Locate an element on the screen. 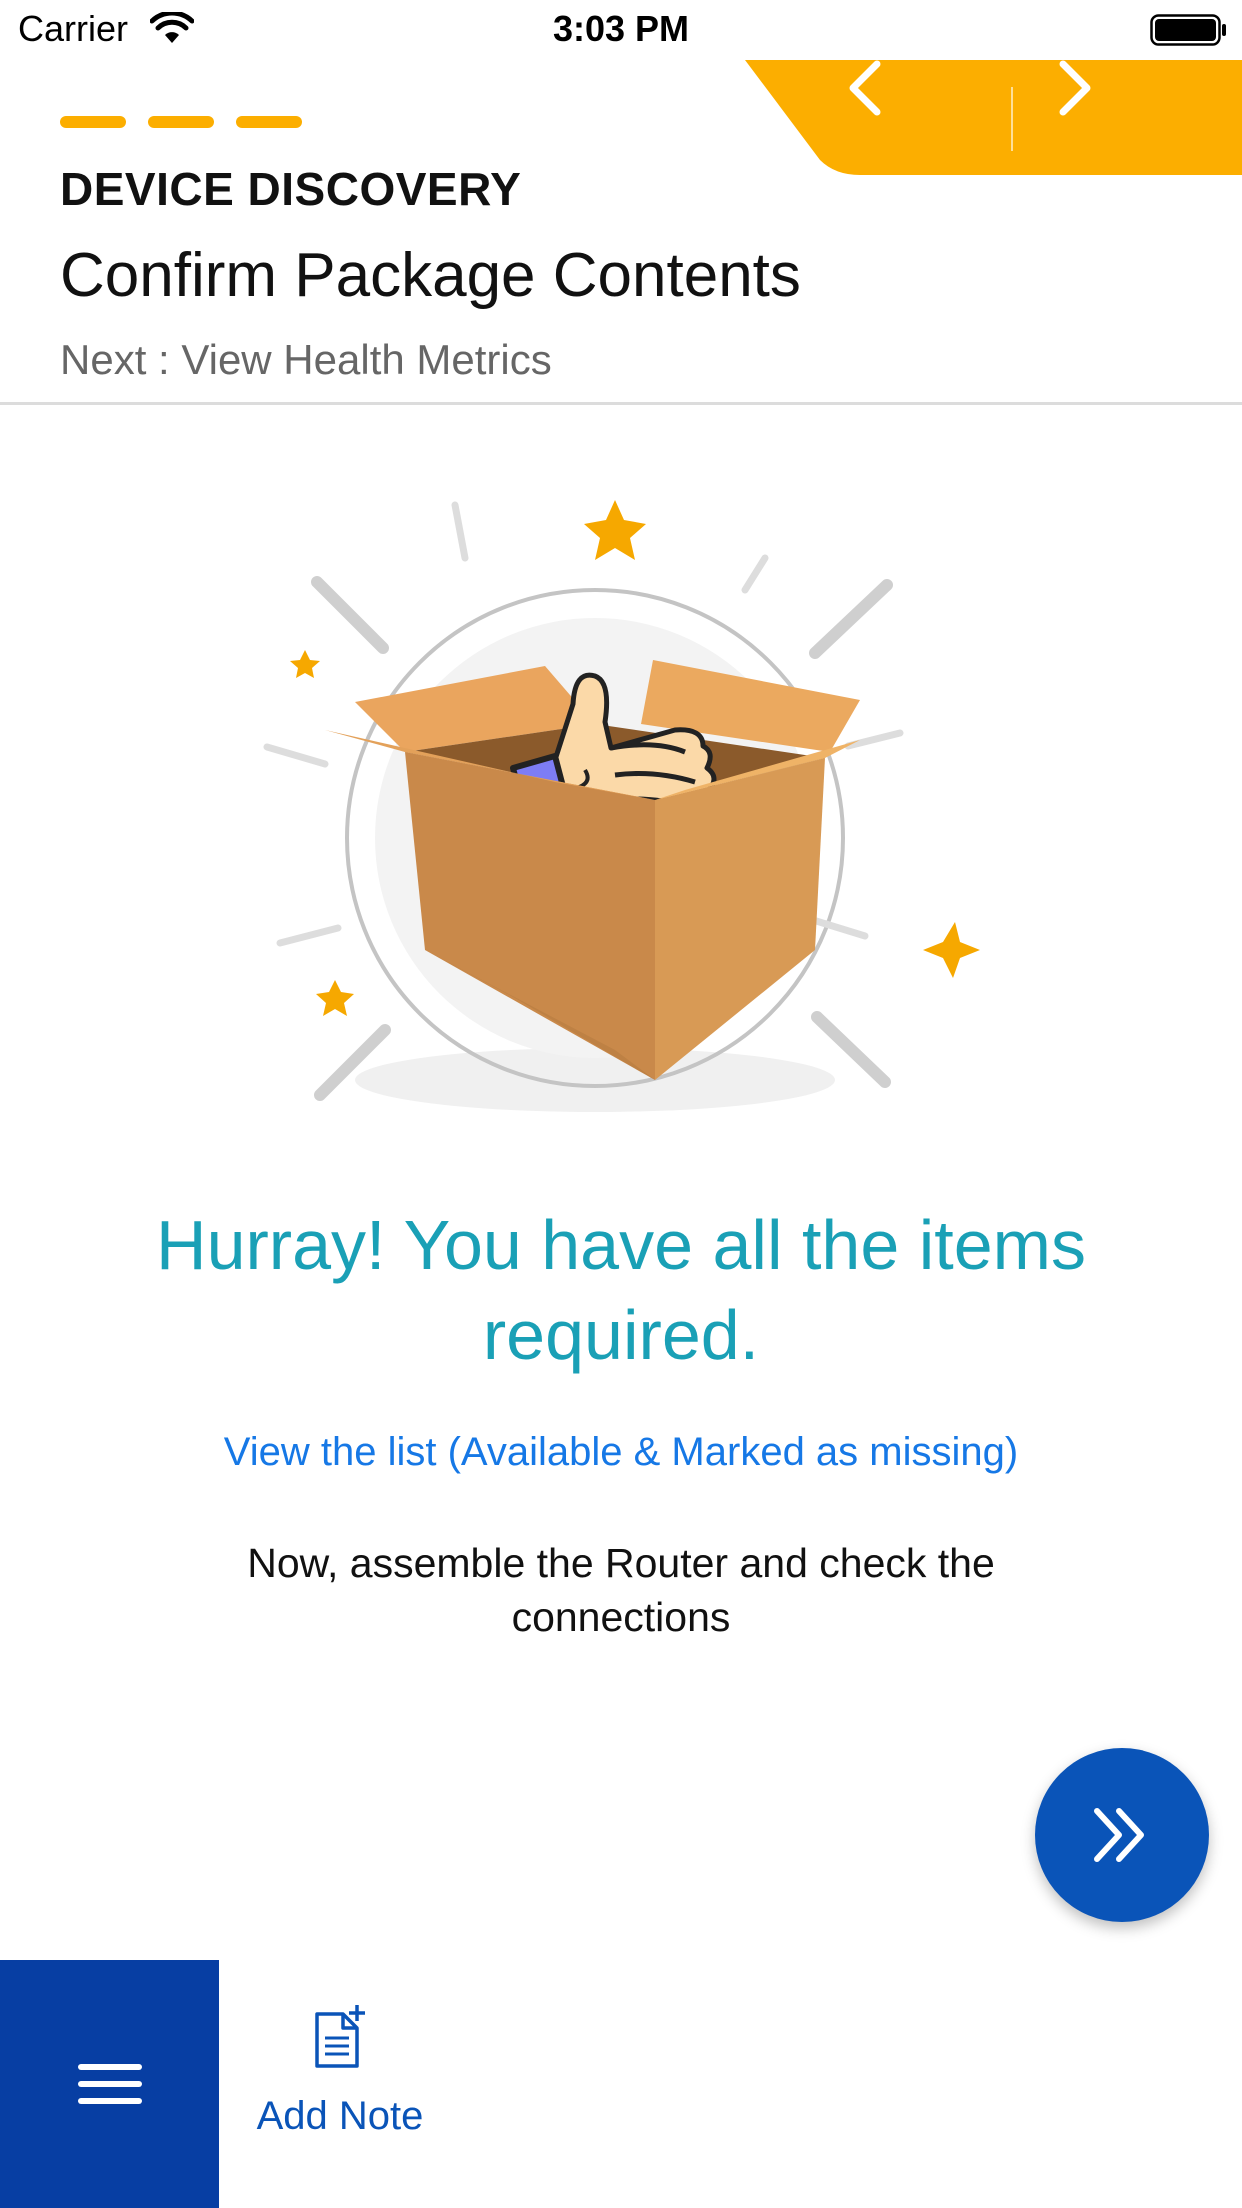  double-chevron-right-icon is located at coordinates (1119, 1835).